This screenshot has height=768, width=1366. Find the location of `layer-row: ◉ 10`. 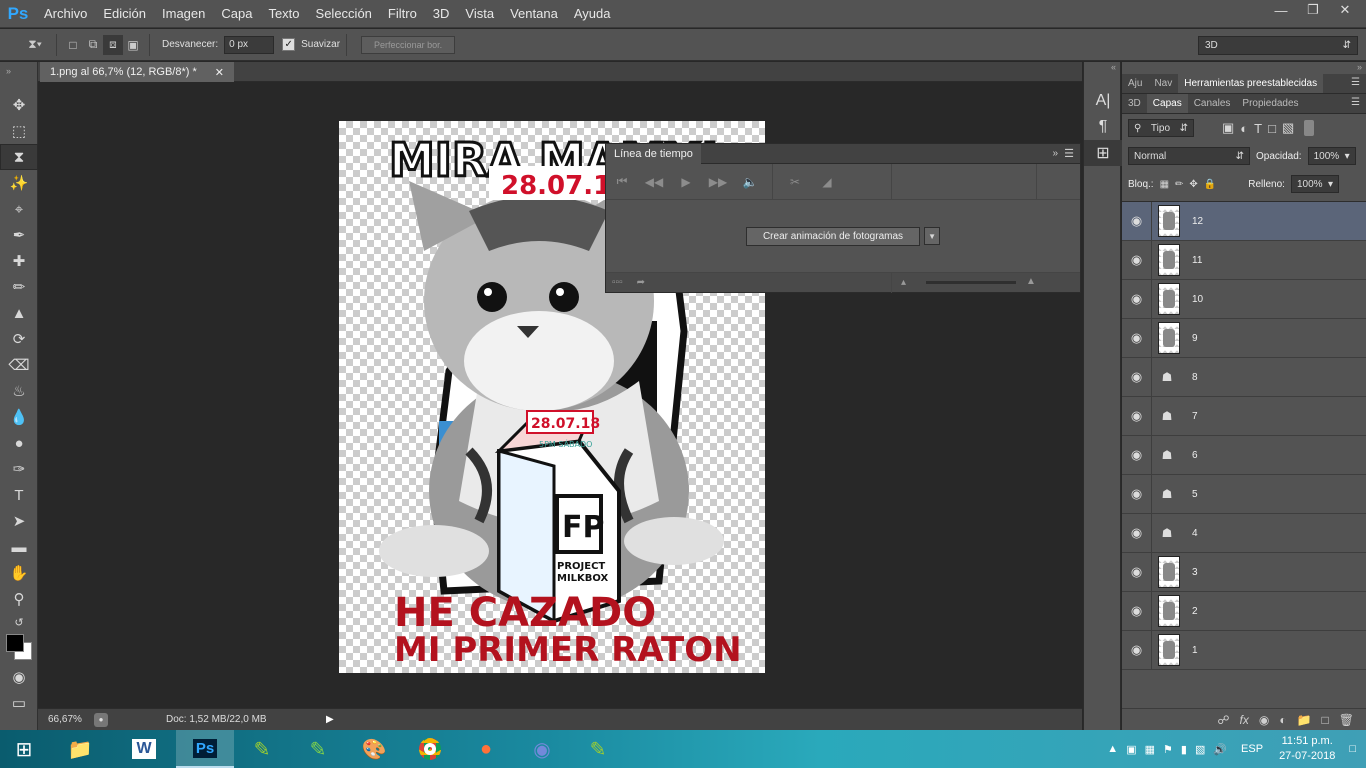

layer-row: ◉ 10 is located at coordinates (1244, 299).